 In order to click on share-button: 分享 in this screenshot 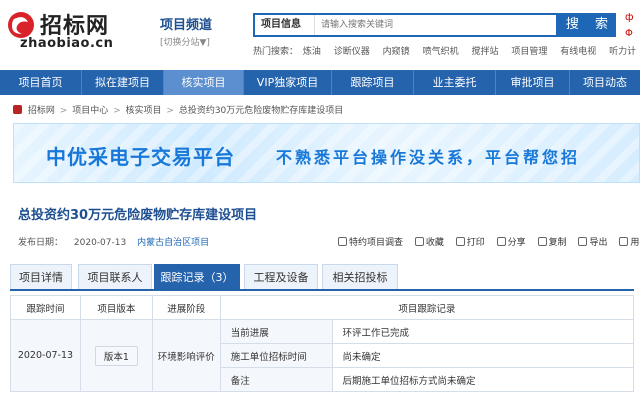, I will do `click(511, 241)`.